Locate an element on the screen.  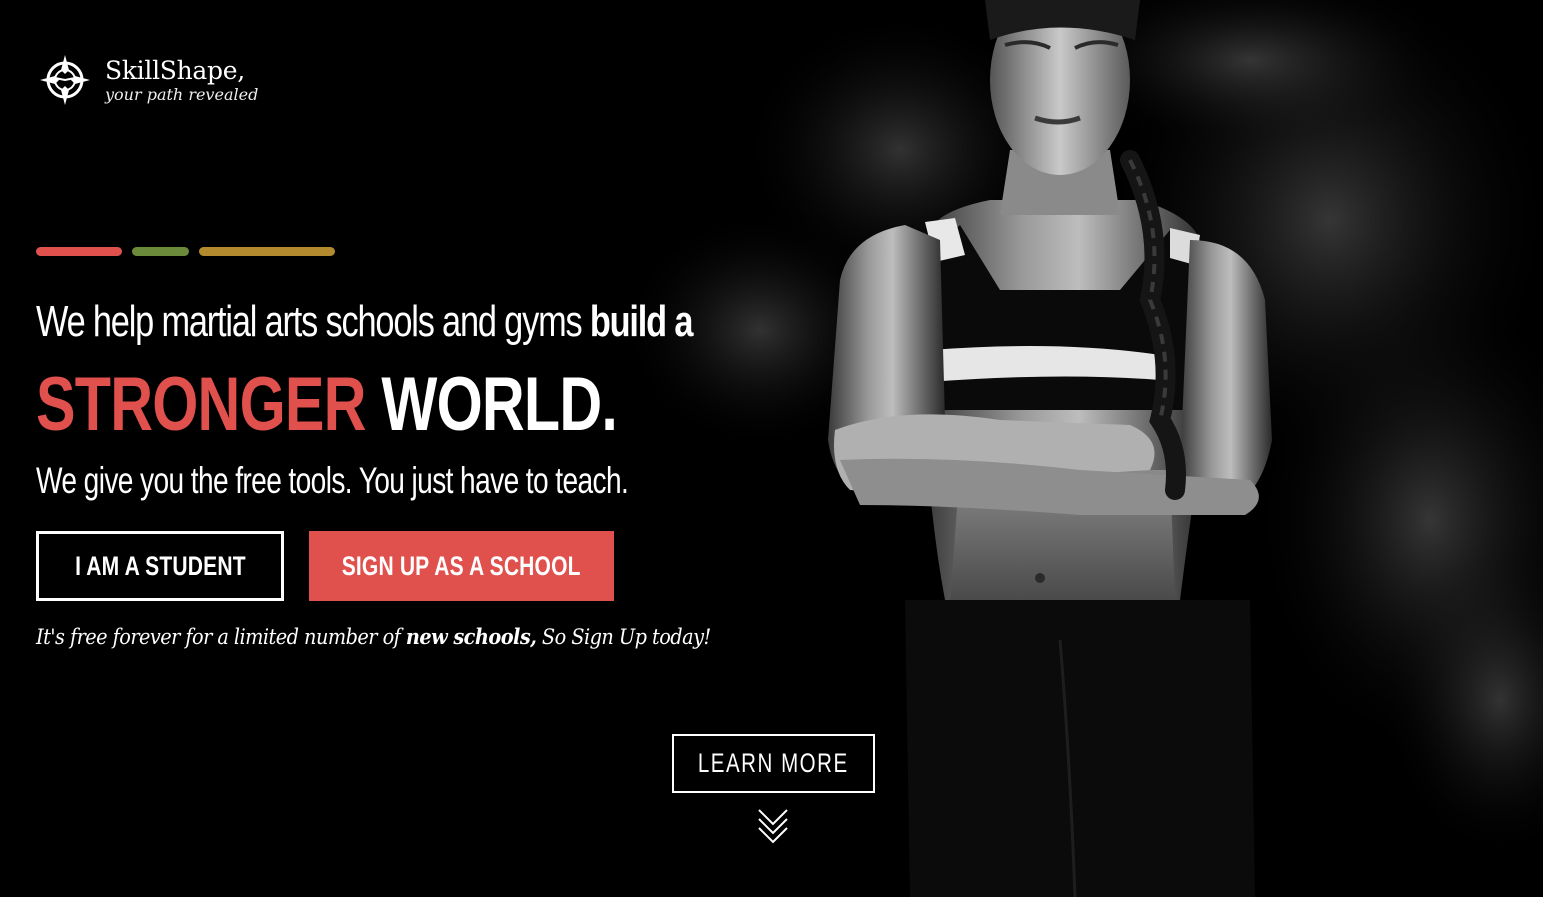
compass-icon is located at coordinates (65, 80).